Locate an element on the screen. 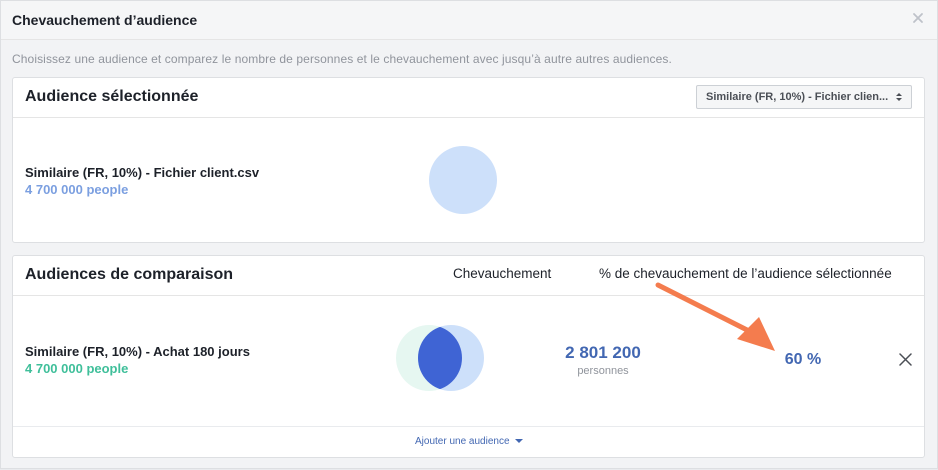  comparison-audience-name: Similaire (FR, 10%) - Achat 180 jours is located at coordinates (137, 351).